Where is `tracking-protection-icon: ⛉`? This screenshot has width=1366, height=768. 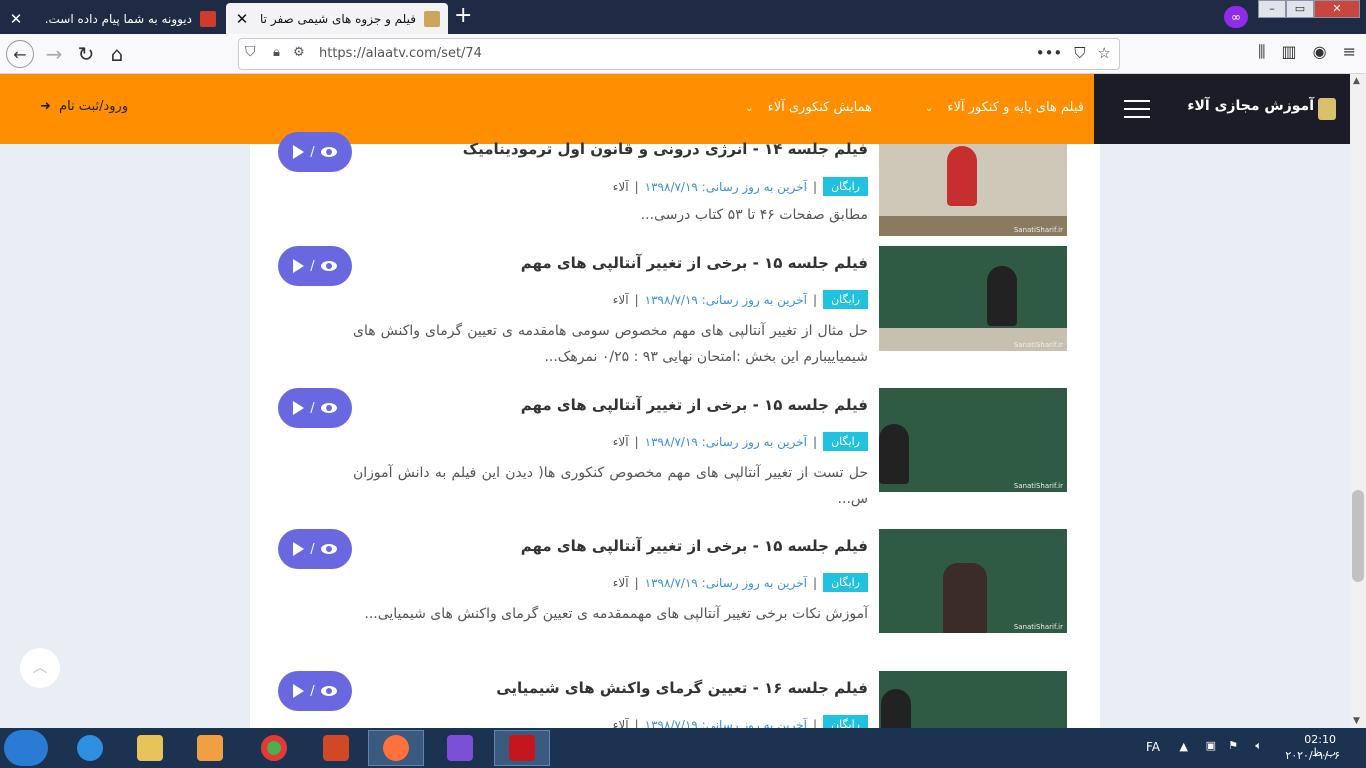 tracking-protection-icon: ⛉ is located at coordinates (254, 54).